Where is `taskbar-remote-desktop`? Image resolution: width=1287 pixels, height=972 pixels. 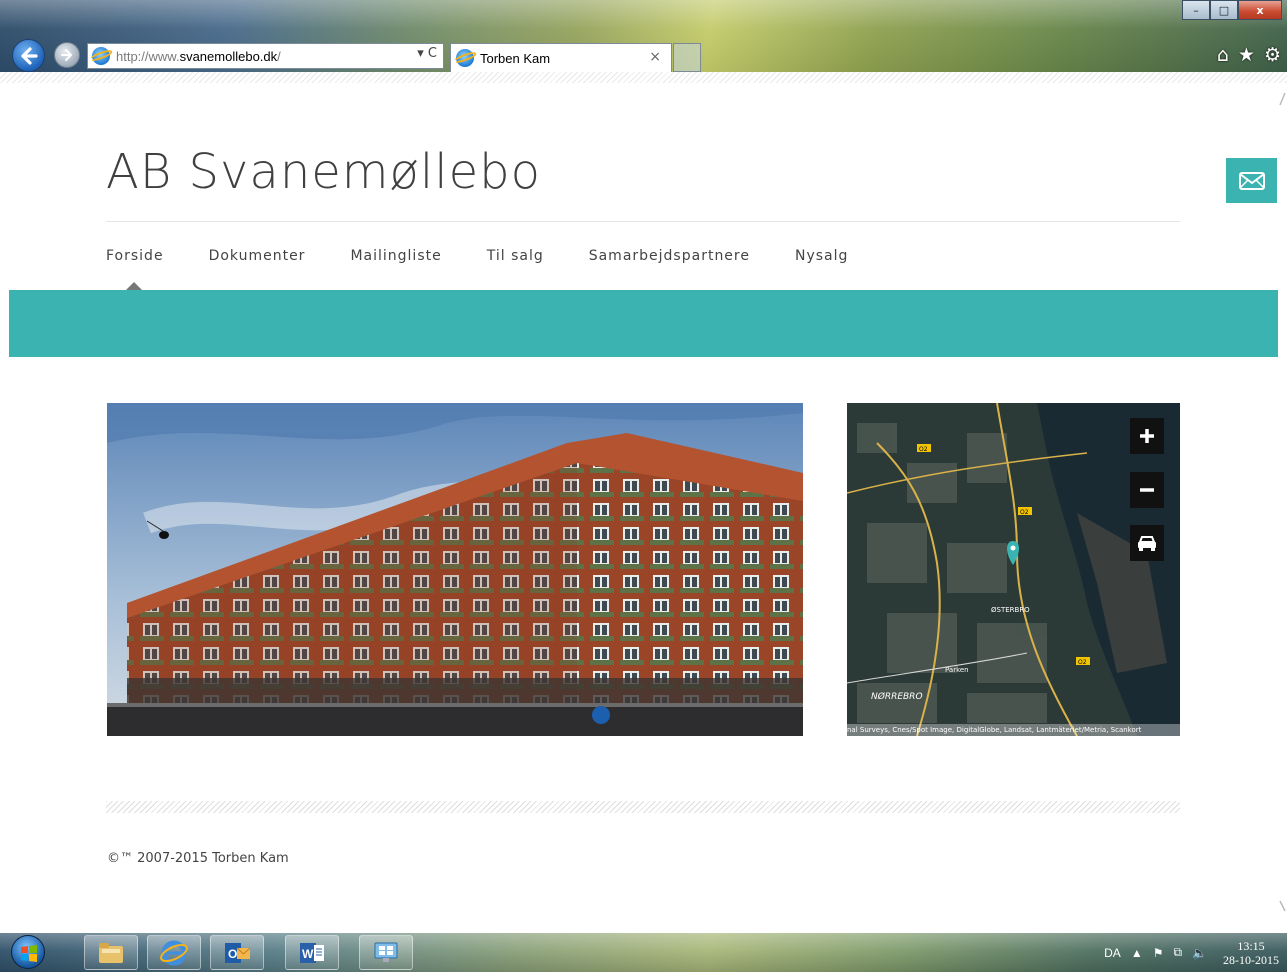
taskbar-remote-desktop is located at coordinates (386, 952).